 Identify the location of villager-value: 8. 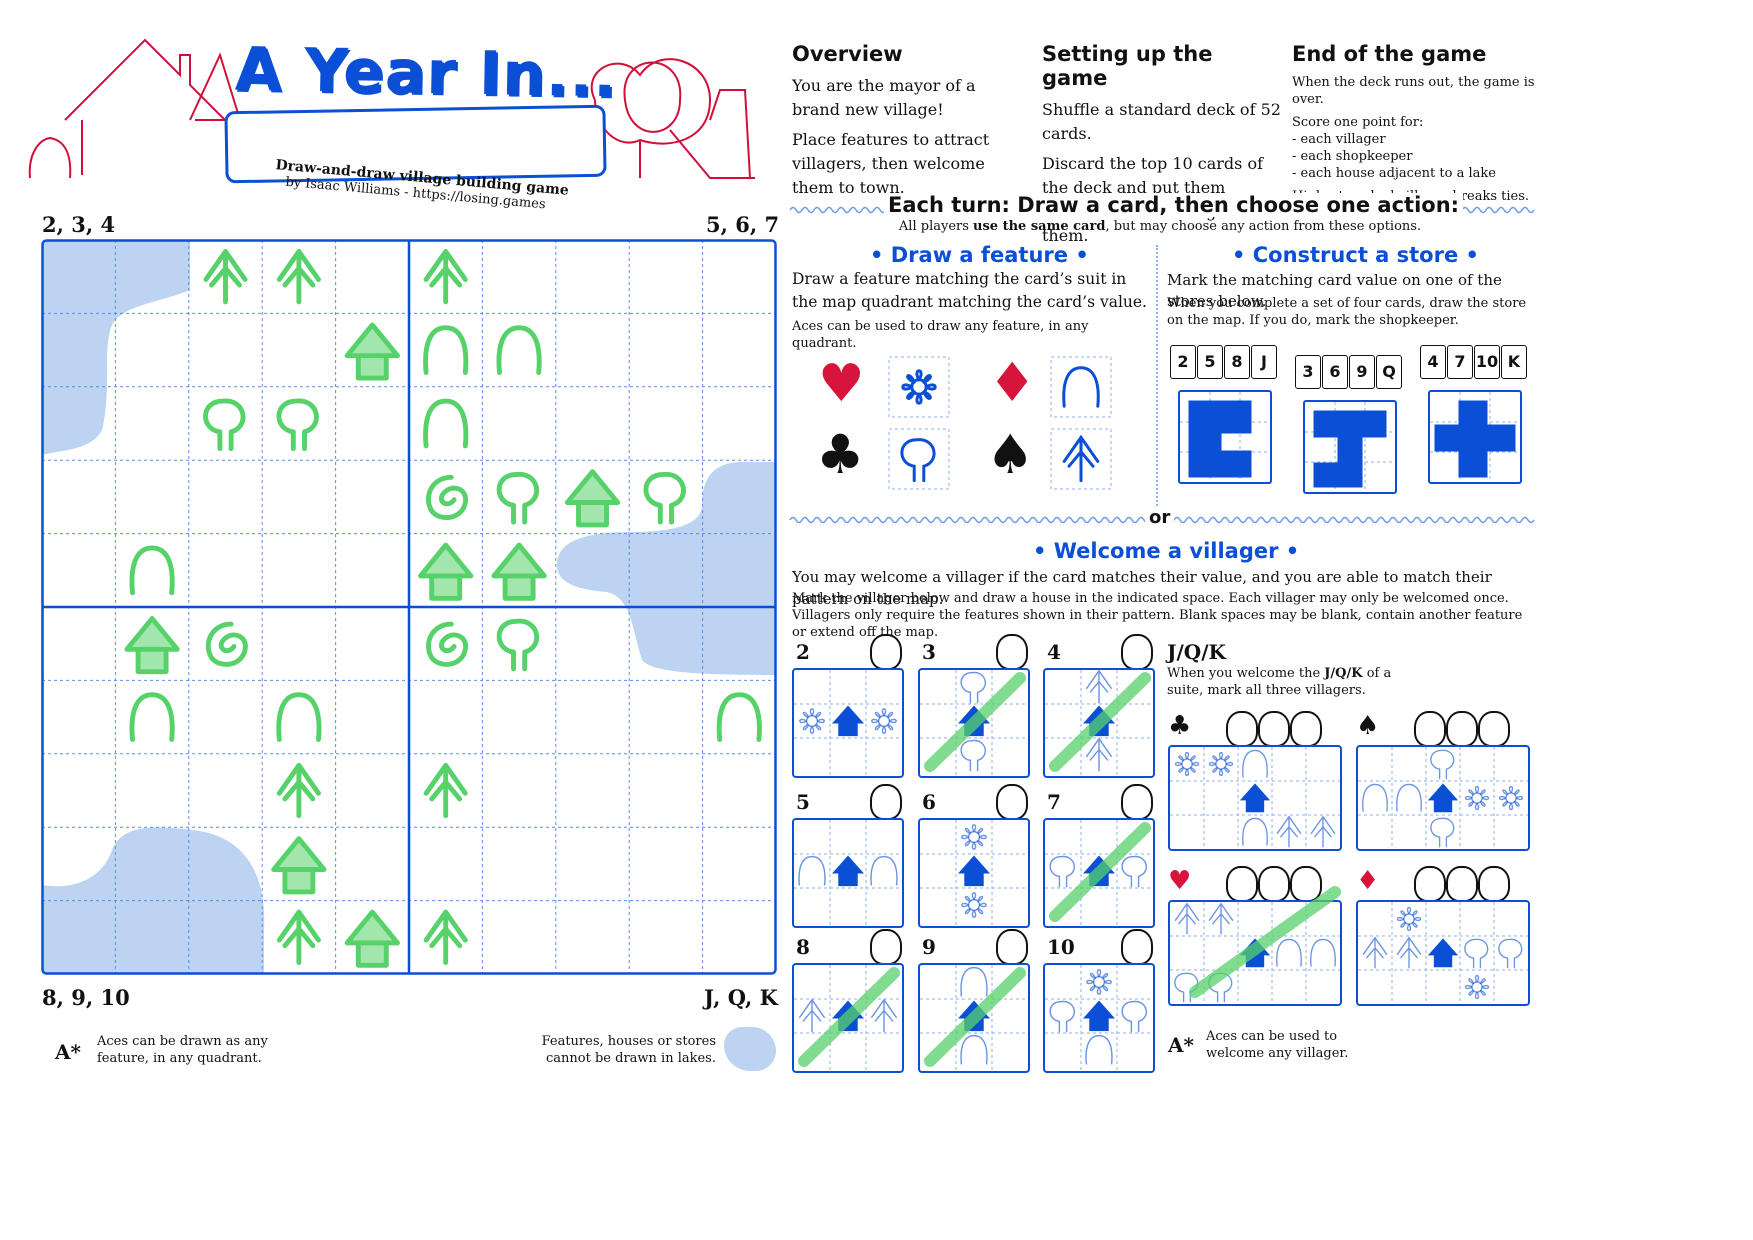
(803, 947).